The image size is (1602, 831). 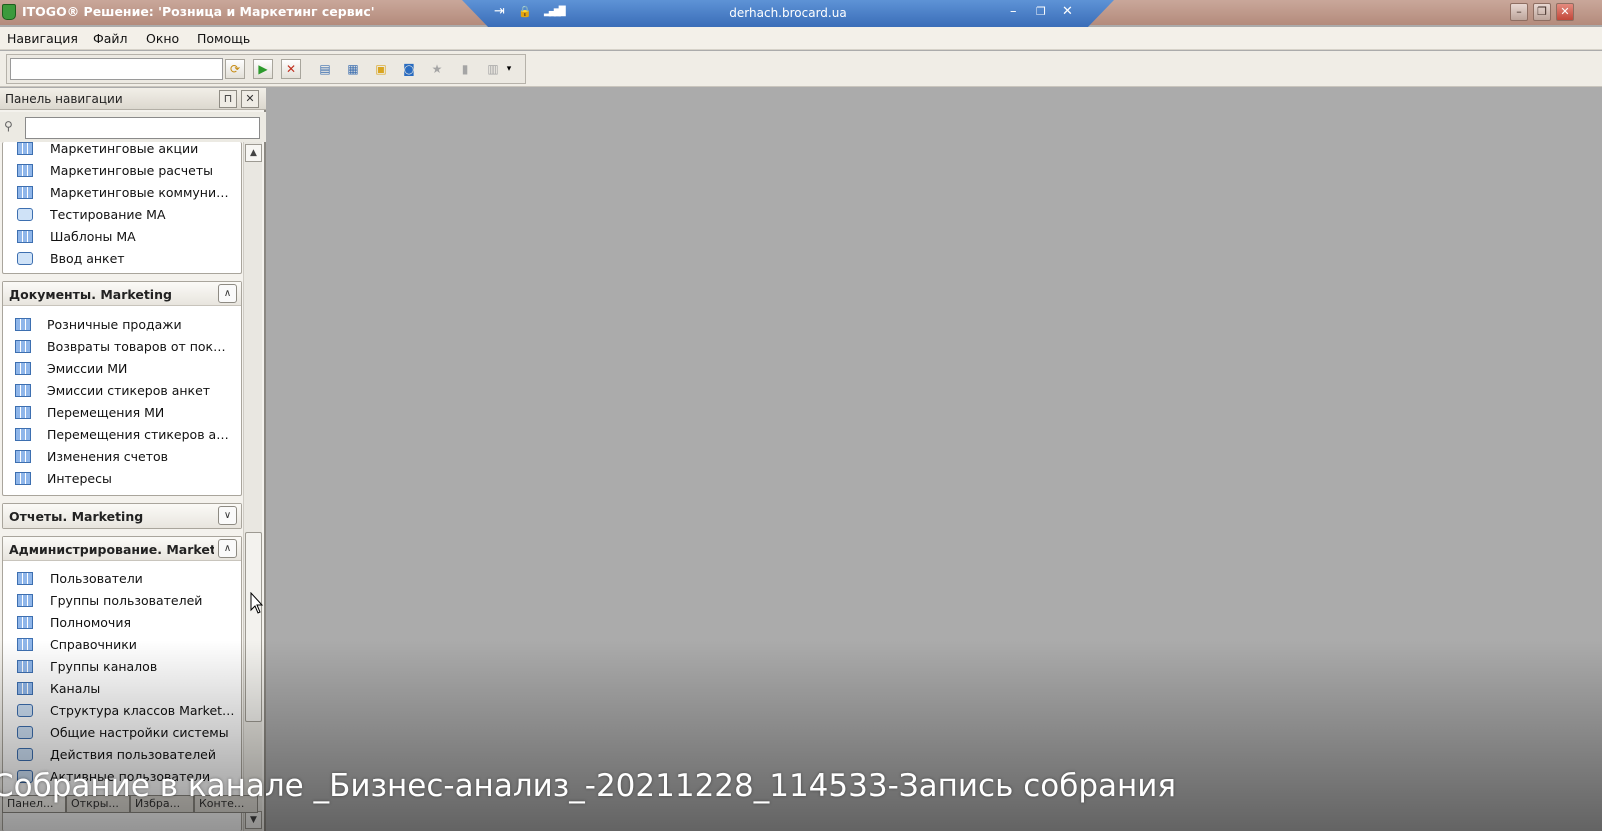 What do you see at coordinates (122, 689) in the screenshot?
I see `list-item: Каналы` at bounding box center [122, 689].